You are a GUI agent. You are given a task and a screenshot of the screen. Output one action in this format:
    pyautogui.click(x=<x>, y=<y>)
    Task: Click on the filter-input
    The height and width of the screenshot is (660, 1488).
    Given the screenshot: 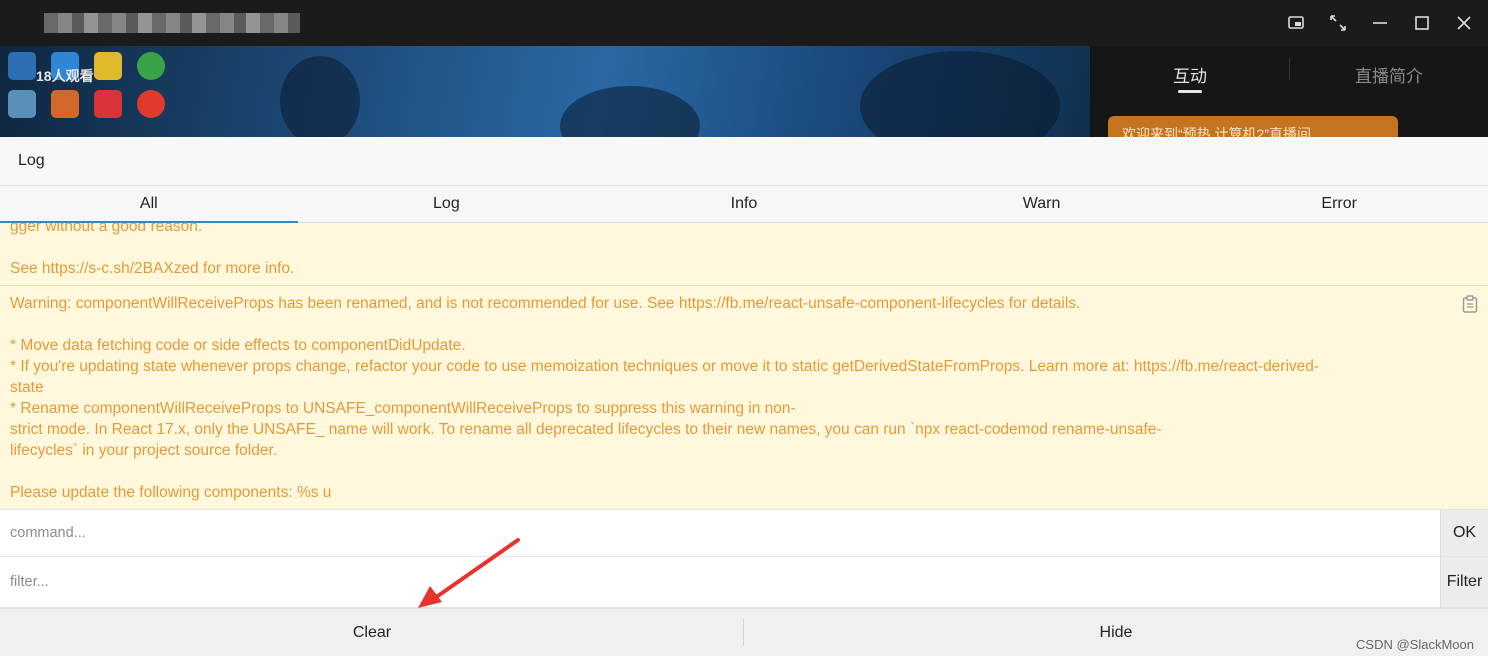 What is the action you would take?
    pyautogui.click(x=720, y=582)
    